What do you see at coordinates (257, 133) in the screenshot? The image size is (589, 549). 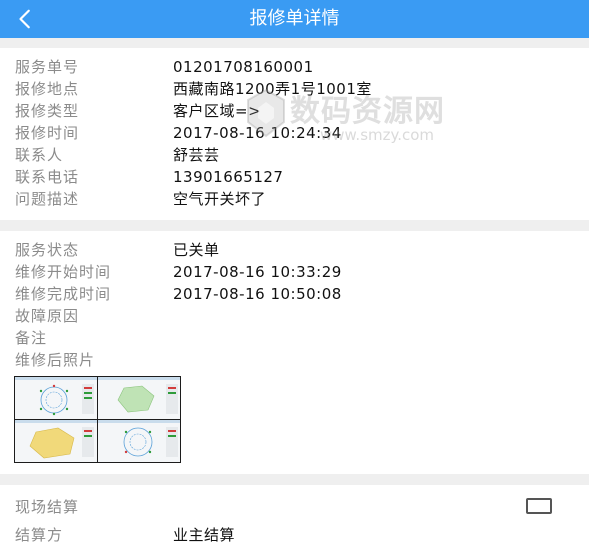 I see `field-value: 2017-08-16 10:24:34` at bounding box center [257, 133].